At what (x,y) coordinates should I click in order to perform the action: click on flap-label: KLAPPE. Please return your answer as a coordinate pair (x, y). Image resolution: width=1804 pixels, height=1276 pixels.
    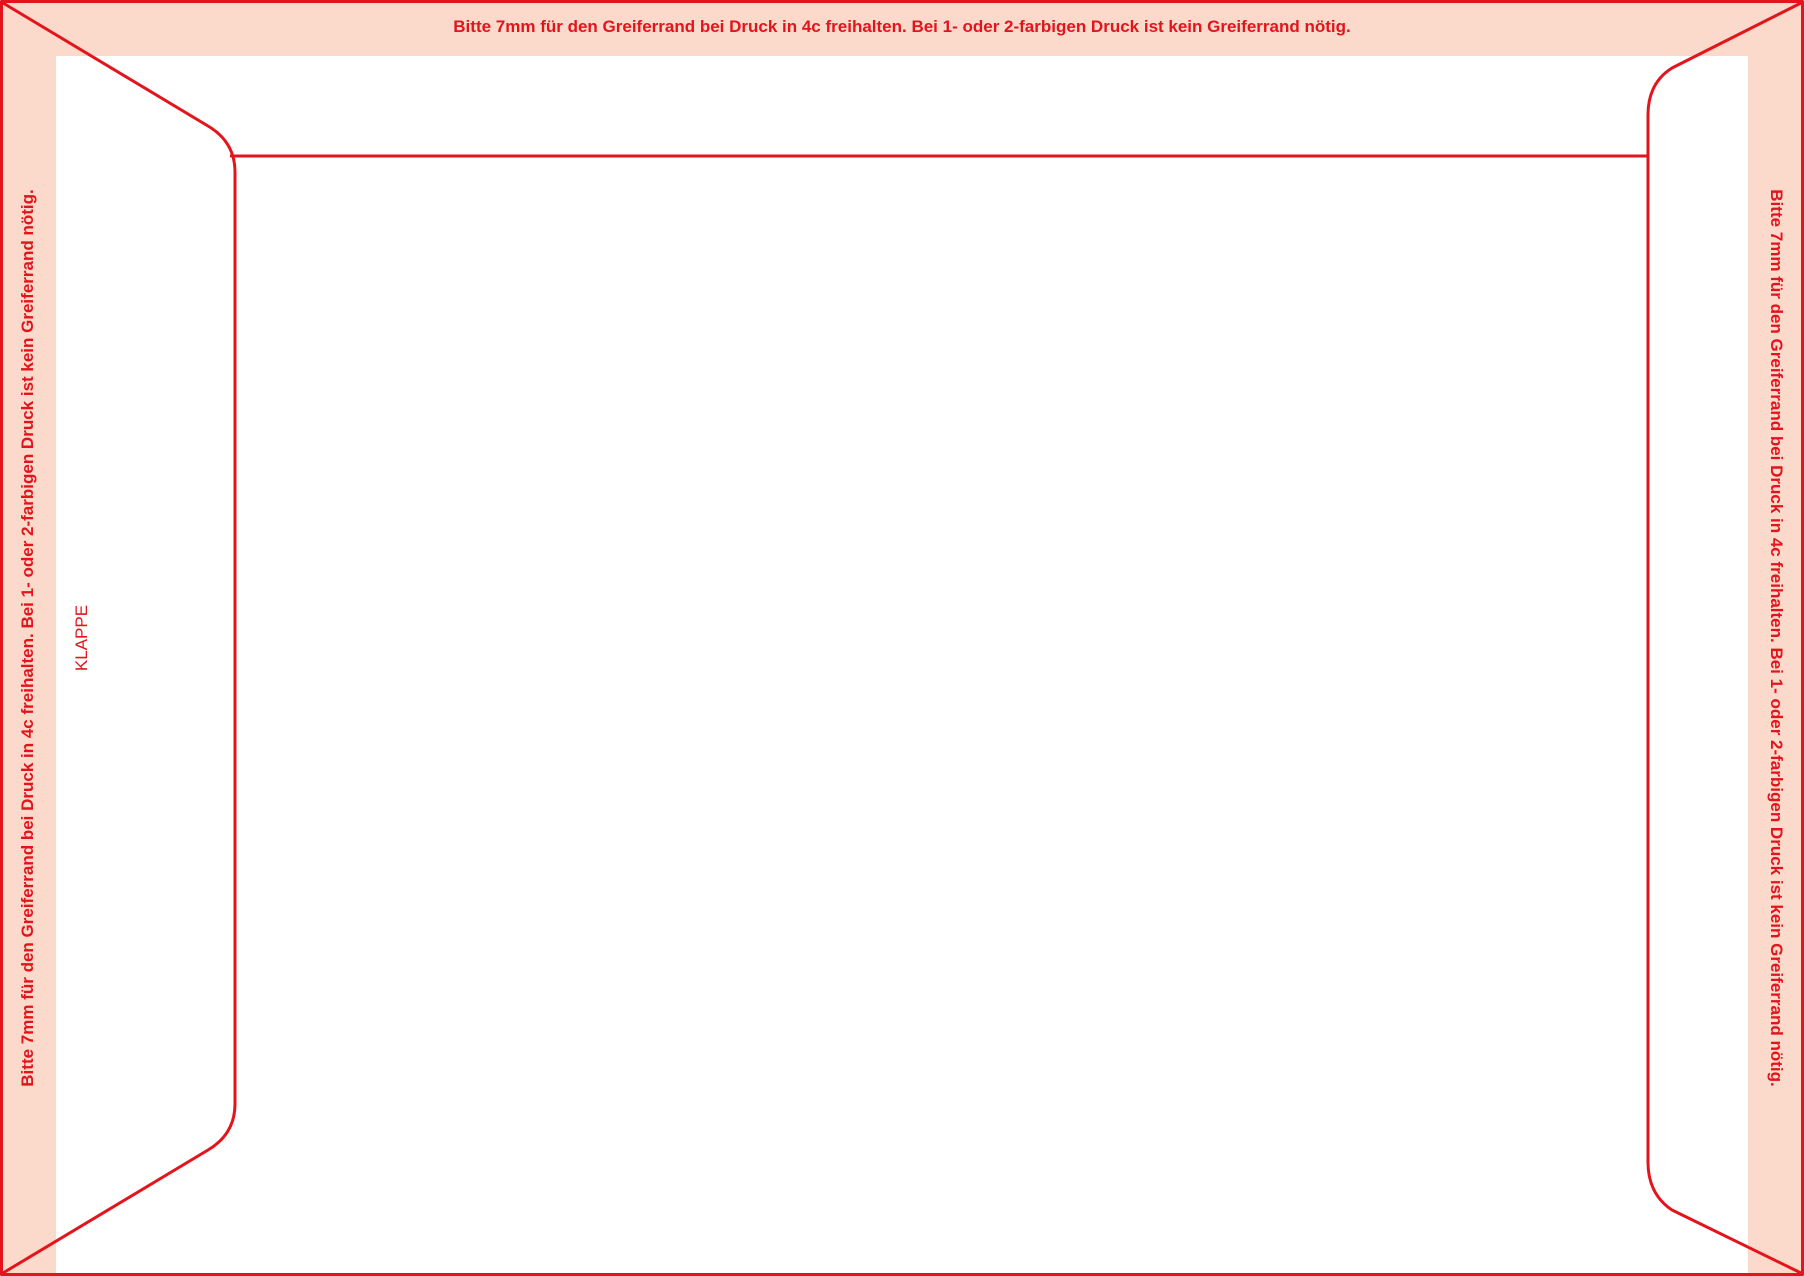
    Looking at the image, I should click on (81, 638).